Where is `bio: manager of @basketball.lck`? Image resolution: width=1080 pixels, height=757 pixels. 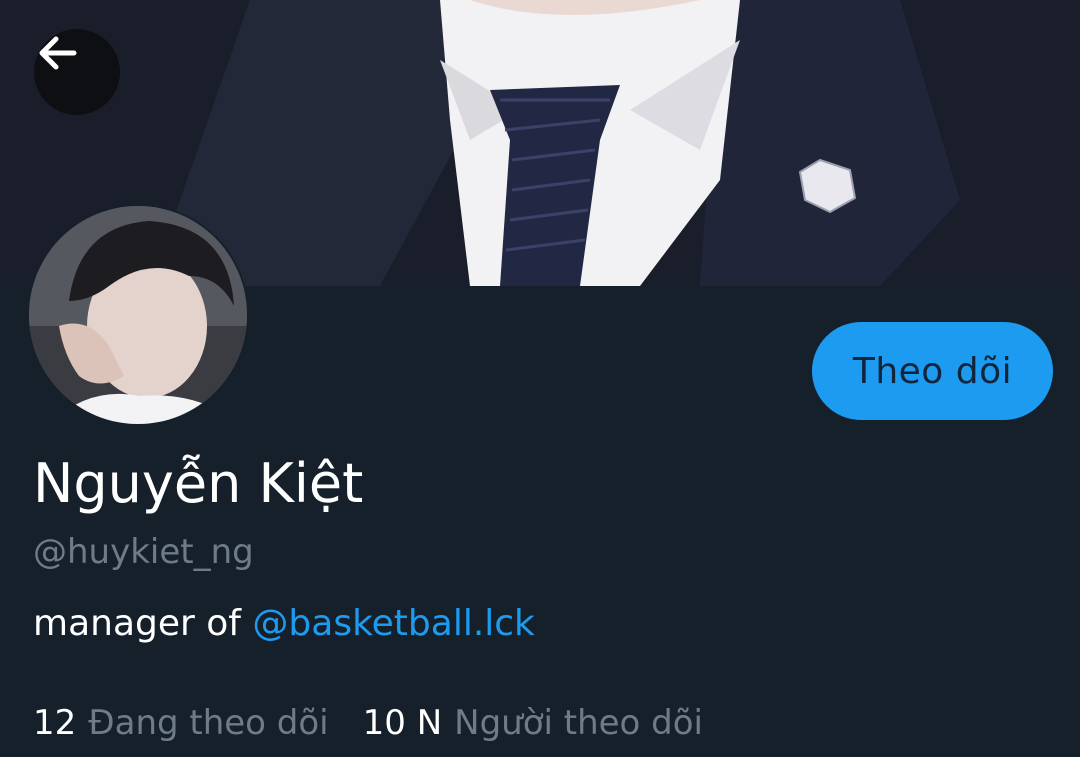 bio: manager of @basketball.lck is located at coordinates (284, 623).